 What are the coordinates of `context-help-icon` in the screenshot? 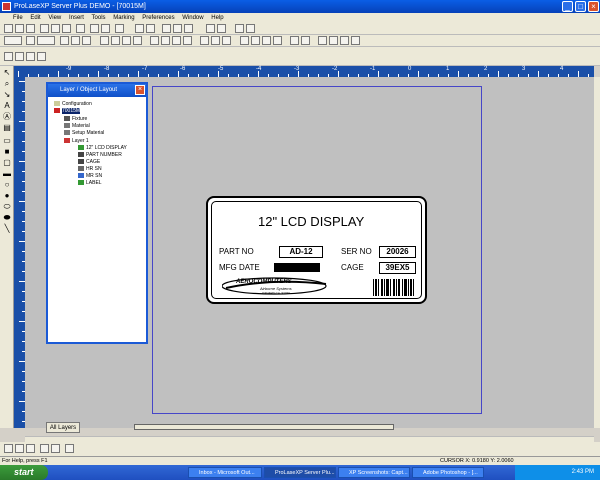 It's located at (250, 28).